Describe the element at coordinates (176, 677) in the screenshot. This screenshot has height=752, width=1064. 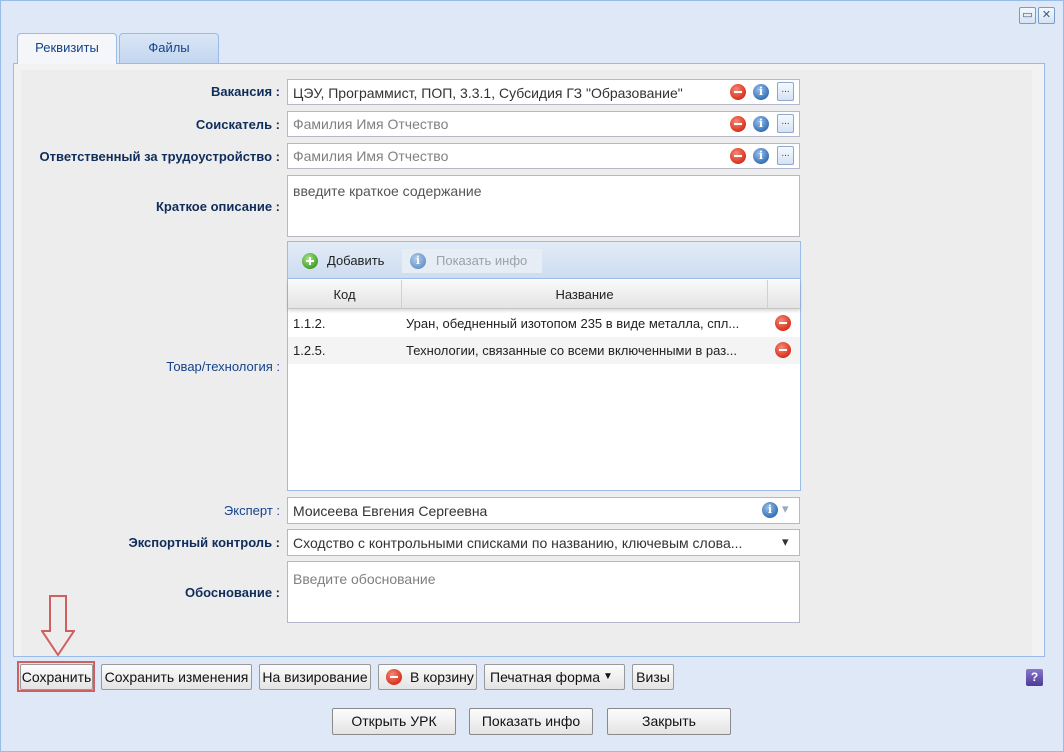
I see `save-changes-button: Сохранить изменения` at that location.